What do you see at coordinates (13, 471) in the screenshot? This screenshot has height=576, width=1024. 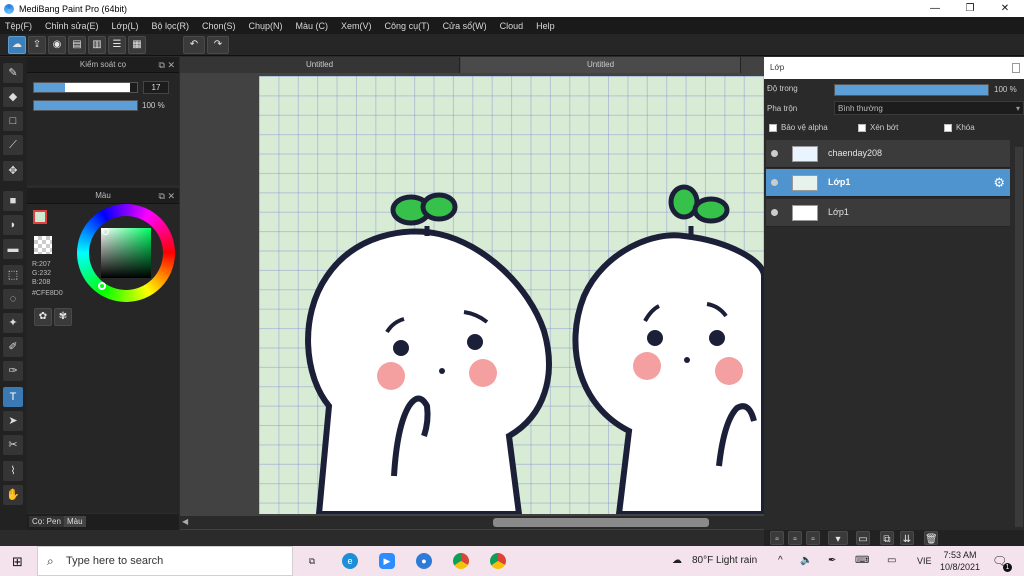 I see `eyedropper-tool-icon: ⌇` at bounding box center [13, 471].